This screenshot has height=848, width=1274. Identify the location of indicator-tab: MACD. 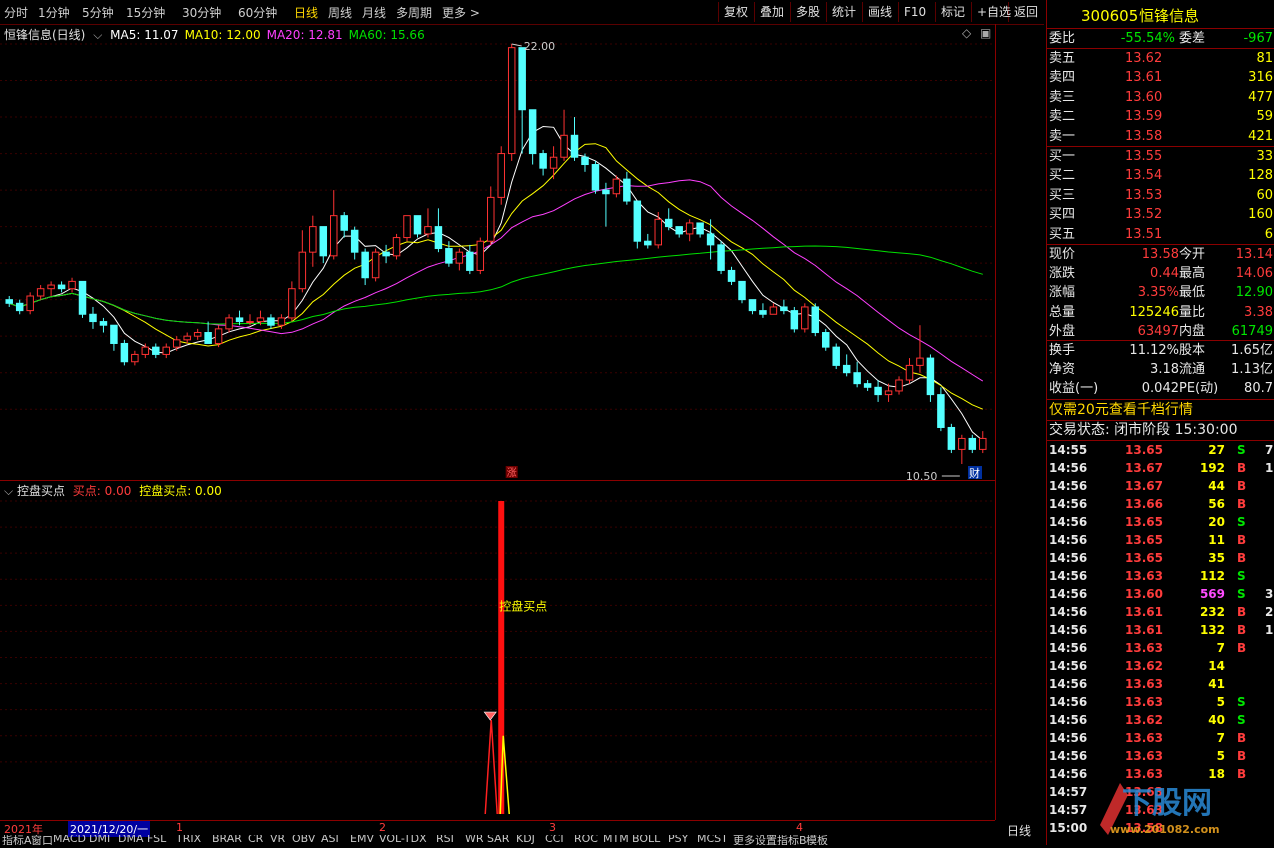
(69, 840).